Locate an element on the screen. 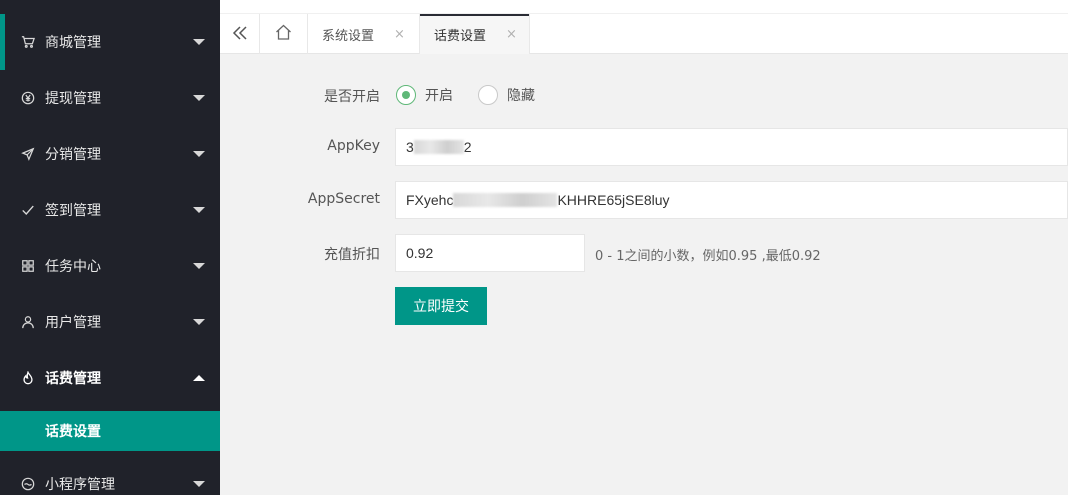 This screenshot has height=495, width=1068. appkey-value-start: 3 is located at coordinates (410, 147).